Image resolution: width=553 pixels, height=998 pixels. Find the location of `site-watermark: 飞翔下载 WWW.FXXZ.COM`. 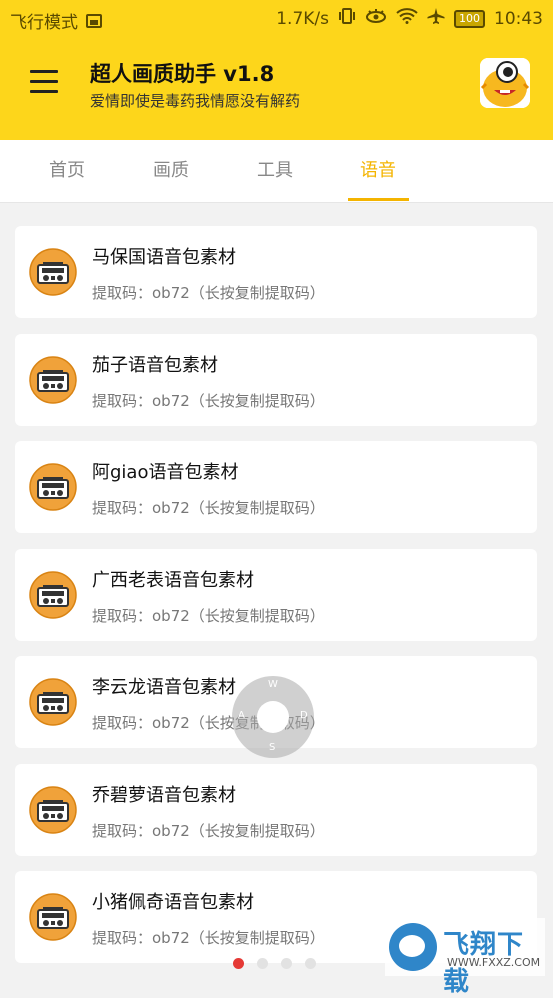

site-watermark: 飞翔下载 WWW.FXXZ.COM is located at coordinates (465, 957).